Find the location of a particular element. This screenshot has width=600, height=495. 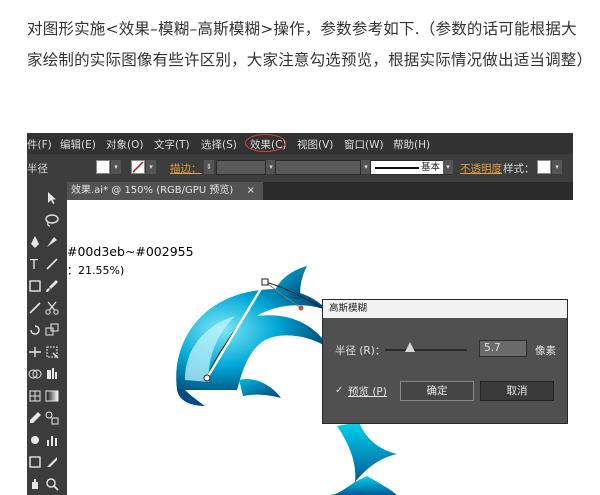

style-swatch is located at coordinates (544, 167).